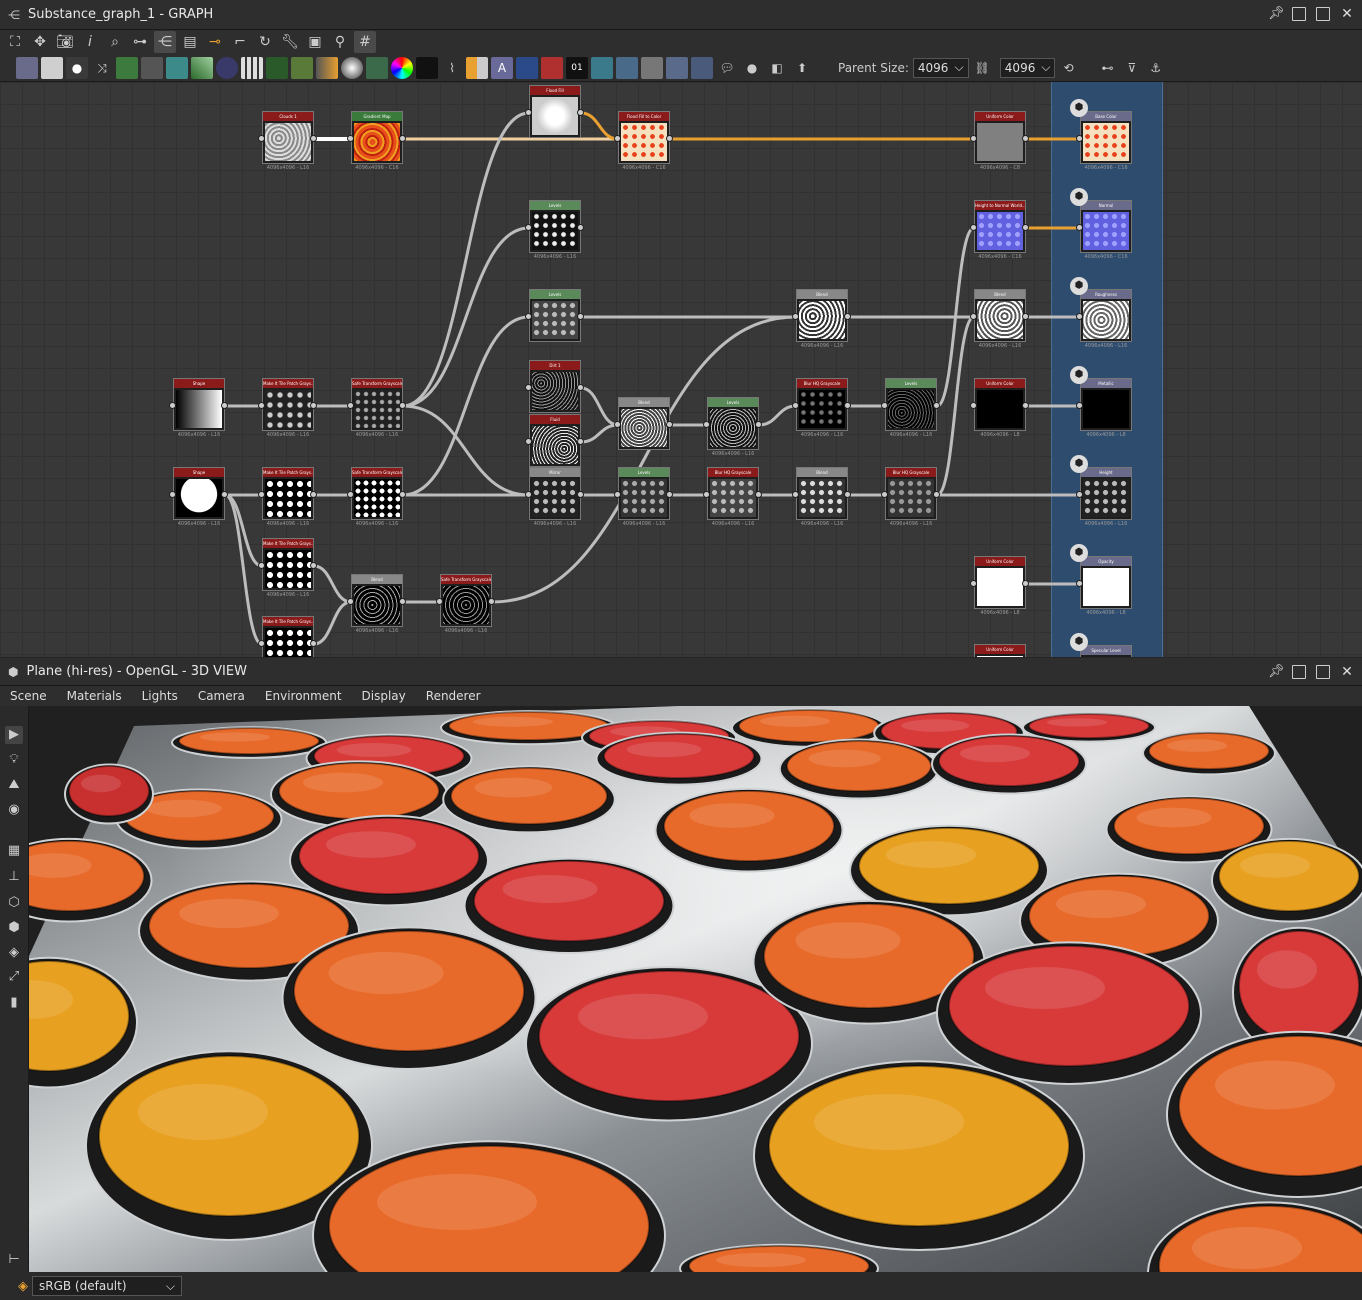 The height and width of the screenshot is (1300, 1362). I want to click on scene-tree-icon: ⊢, so click(14, 1260).